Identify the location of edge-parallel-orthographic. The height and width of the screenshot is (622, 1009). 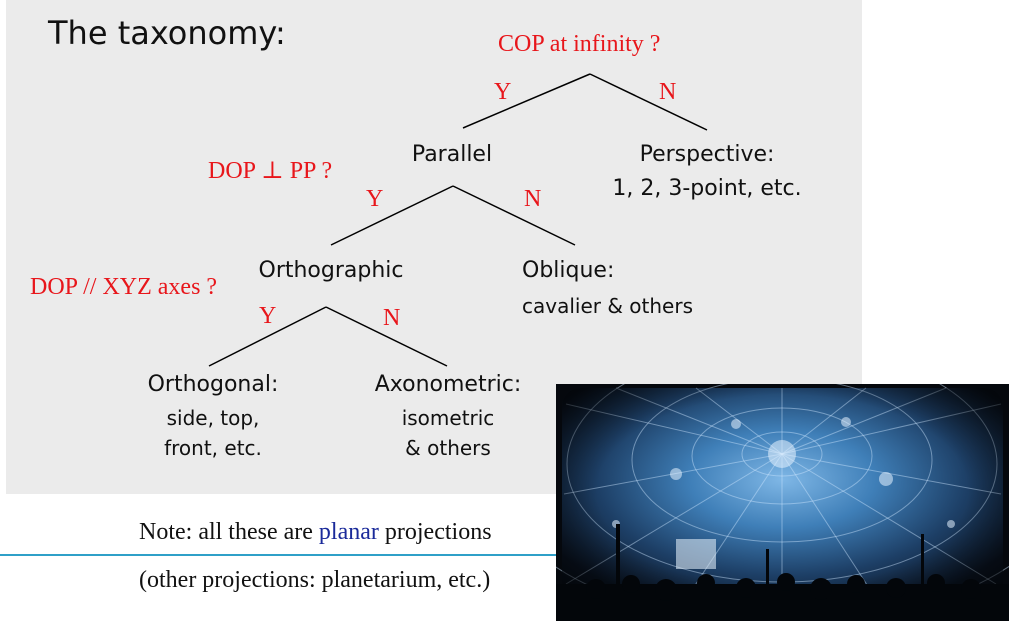
(392, 215).